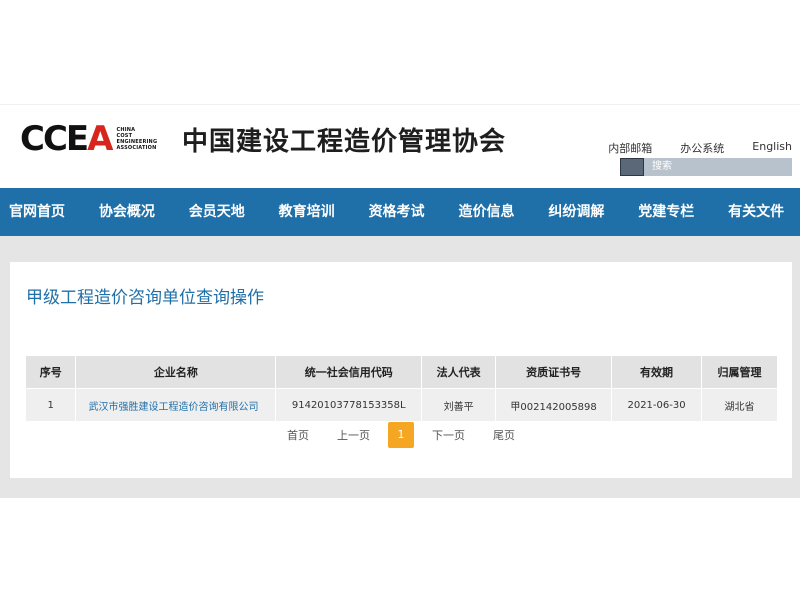  Describe the element at coordinates (100, 139) in the screenshot. I see `logo-mark-accent: A` at that location.